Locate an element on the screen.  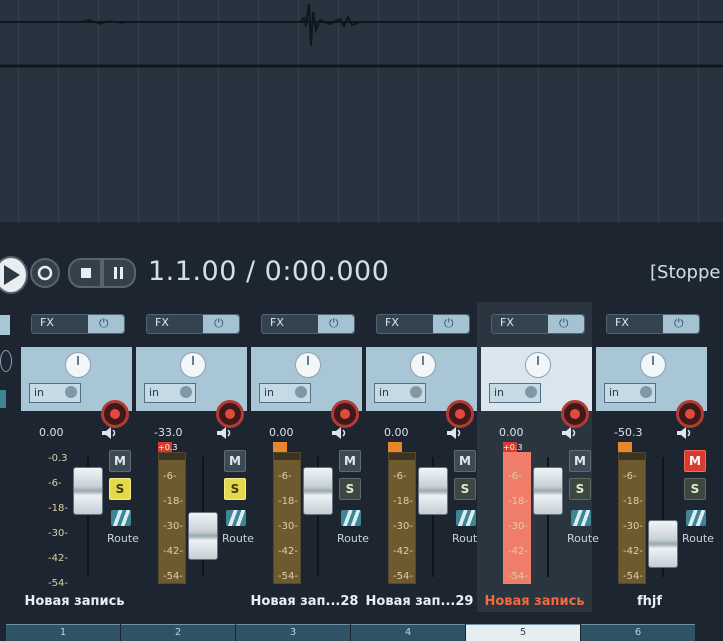
pause-button is located at coordinates (119, 273).